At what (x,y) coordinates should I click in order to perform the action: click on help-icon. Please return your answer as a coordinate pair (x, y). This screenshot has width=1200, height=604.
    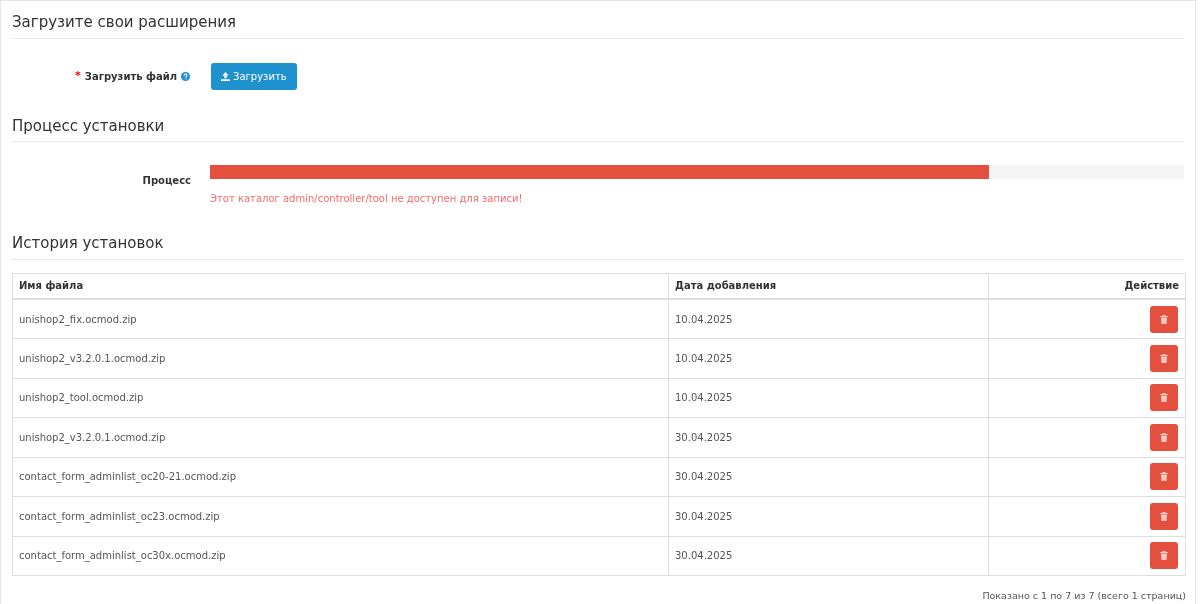
    Looking at the image, I should click on (185, 76).